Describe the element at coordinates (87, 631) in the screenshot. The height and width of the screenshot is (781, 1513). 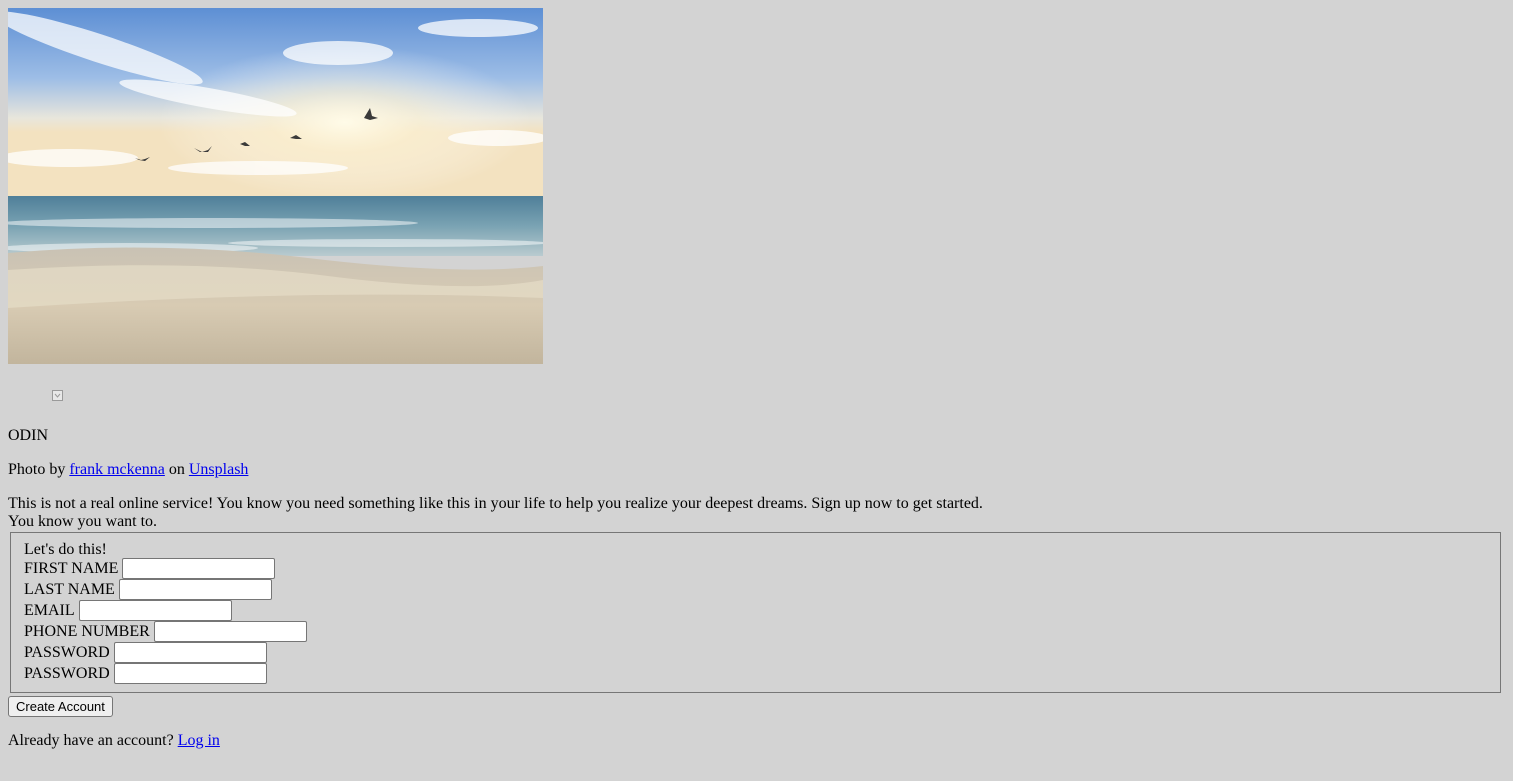
I see `phone-label: PHONE NUMBER` at that location.